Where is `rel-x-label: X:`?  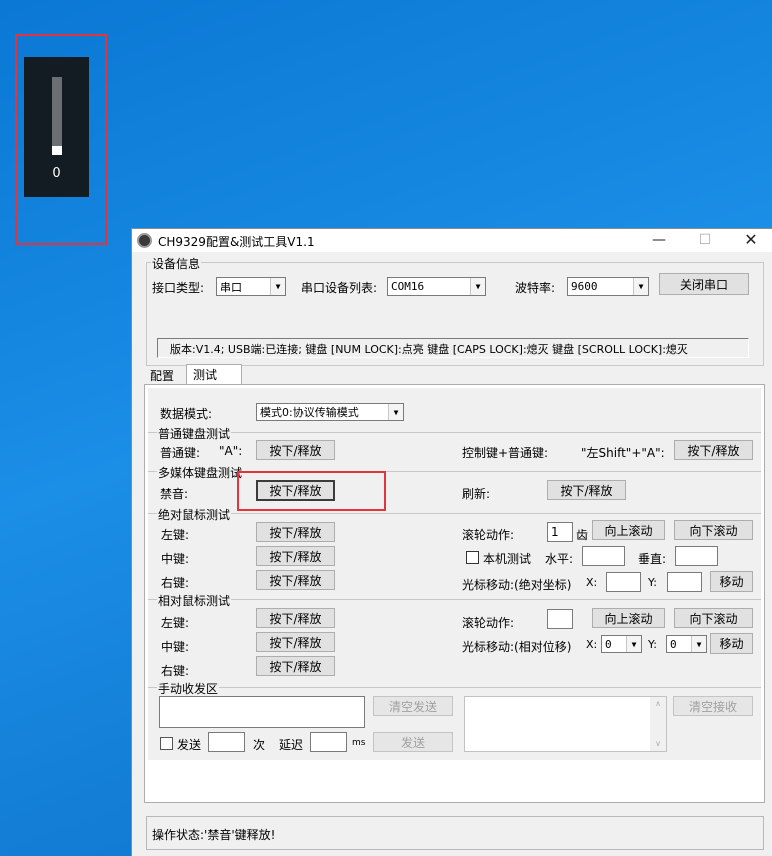
rel-x-label: X: is located at coordinates (592, 644).